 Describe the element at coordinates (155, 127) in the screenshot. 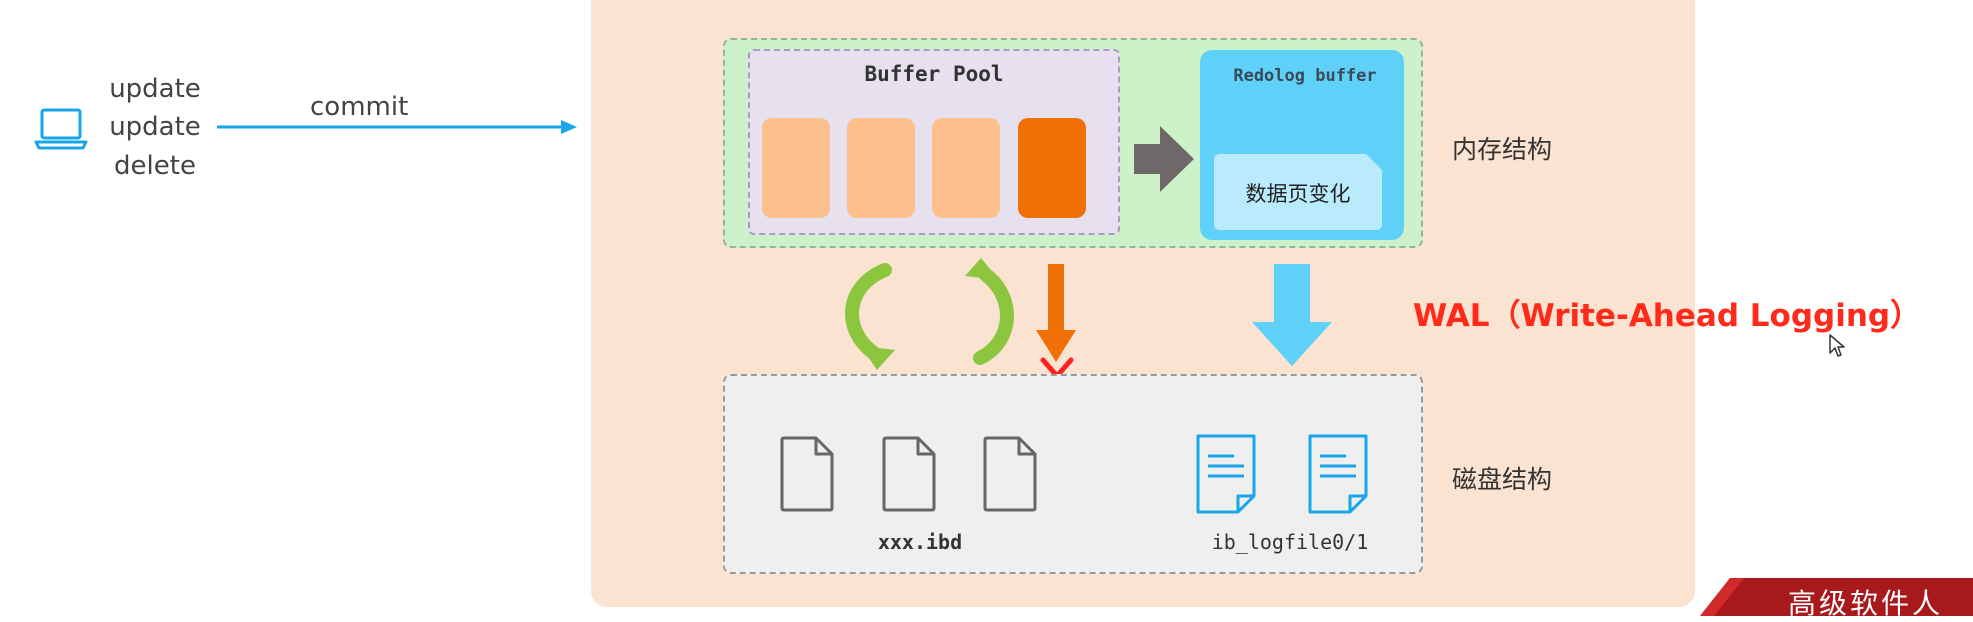

I see `operation-update-2: update` at that location.